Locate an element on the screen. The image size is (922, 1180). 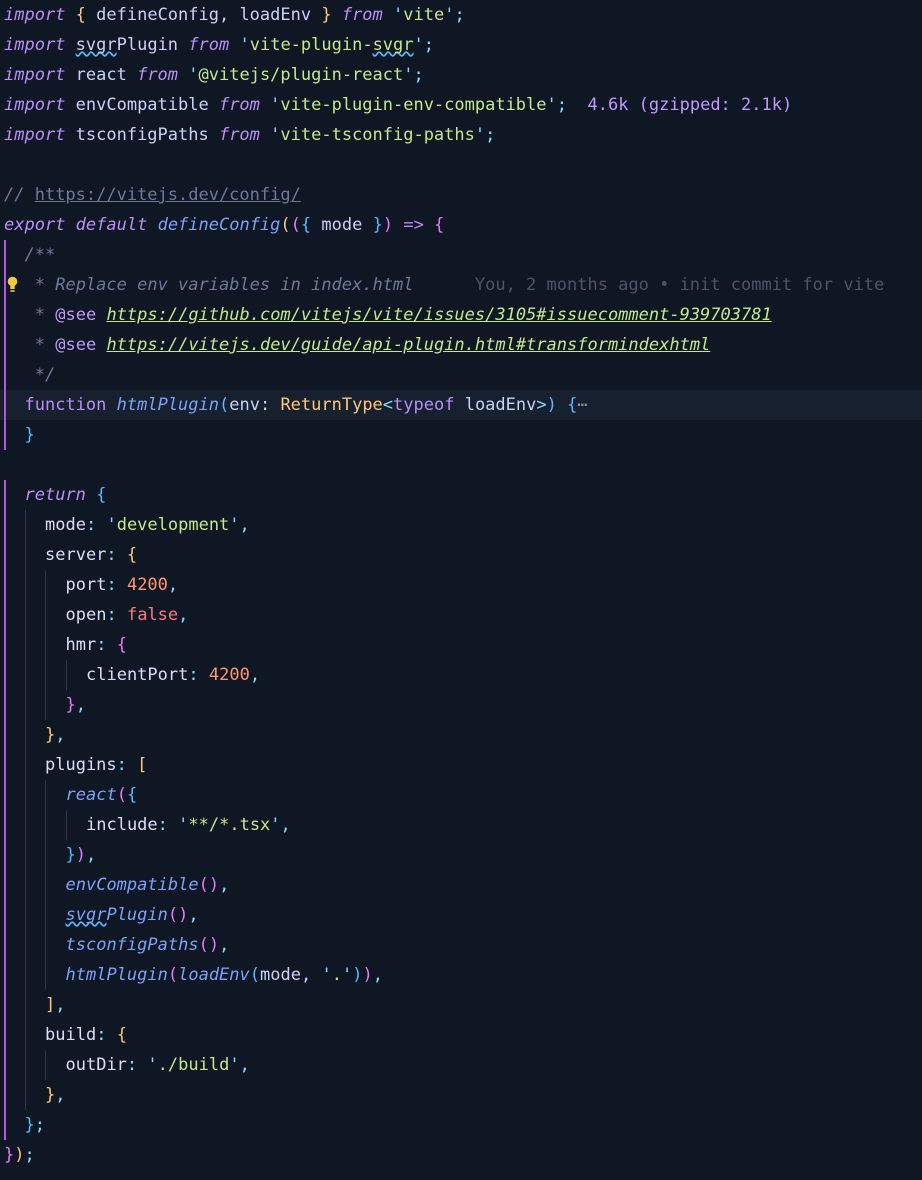
code-line: svgrPlugin(), is located at coordinates (461, 915).